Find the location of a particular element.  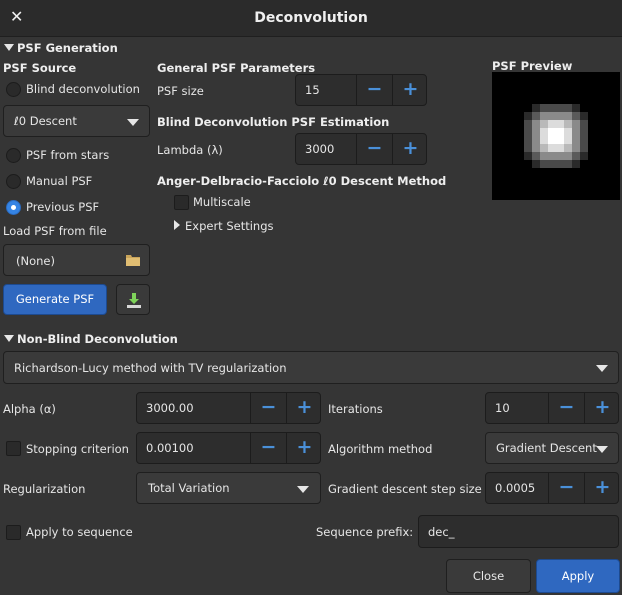

psf-size-value: 15 is located at coordinates (312, 90).